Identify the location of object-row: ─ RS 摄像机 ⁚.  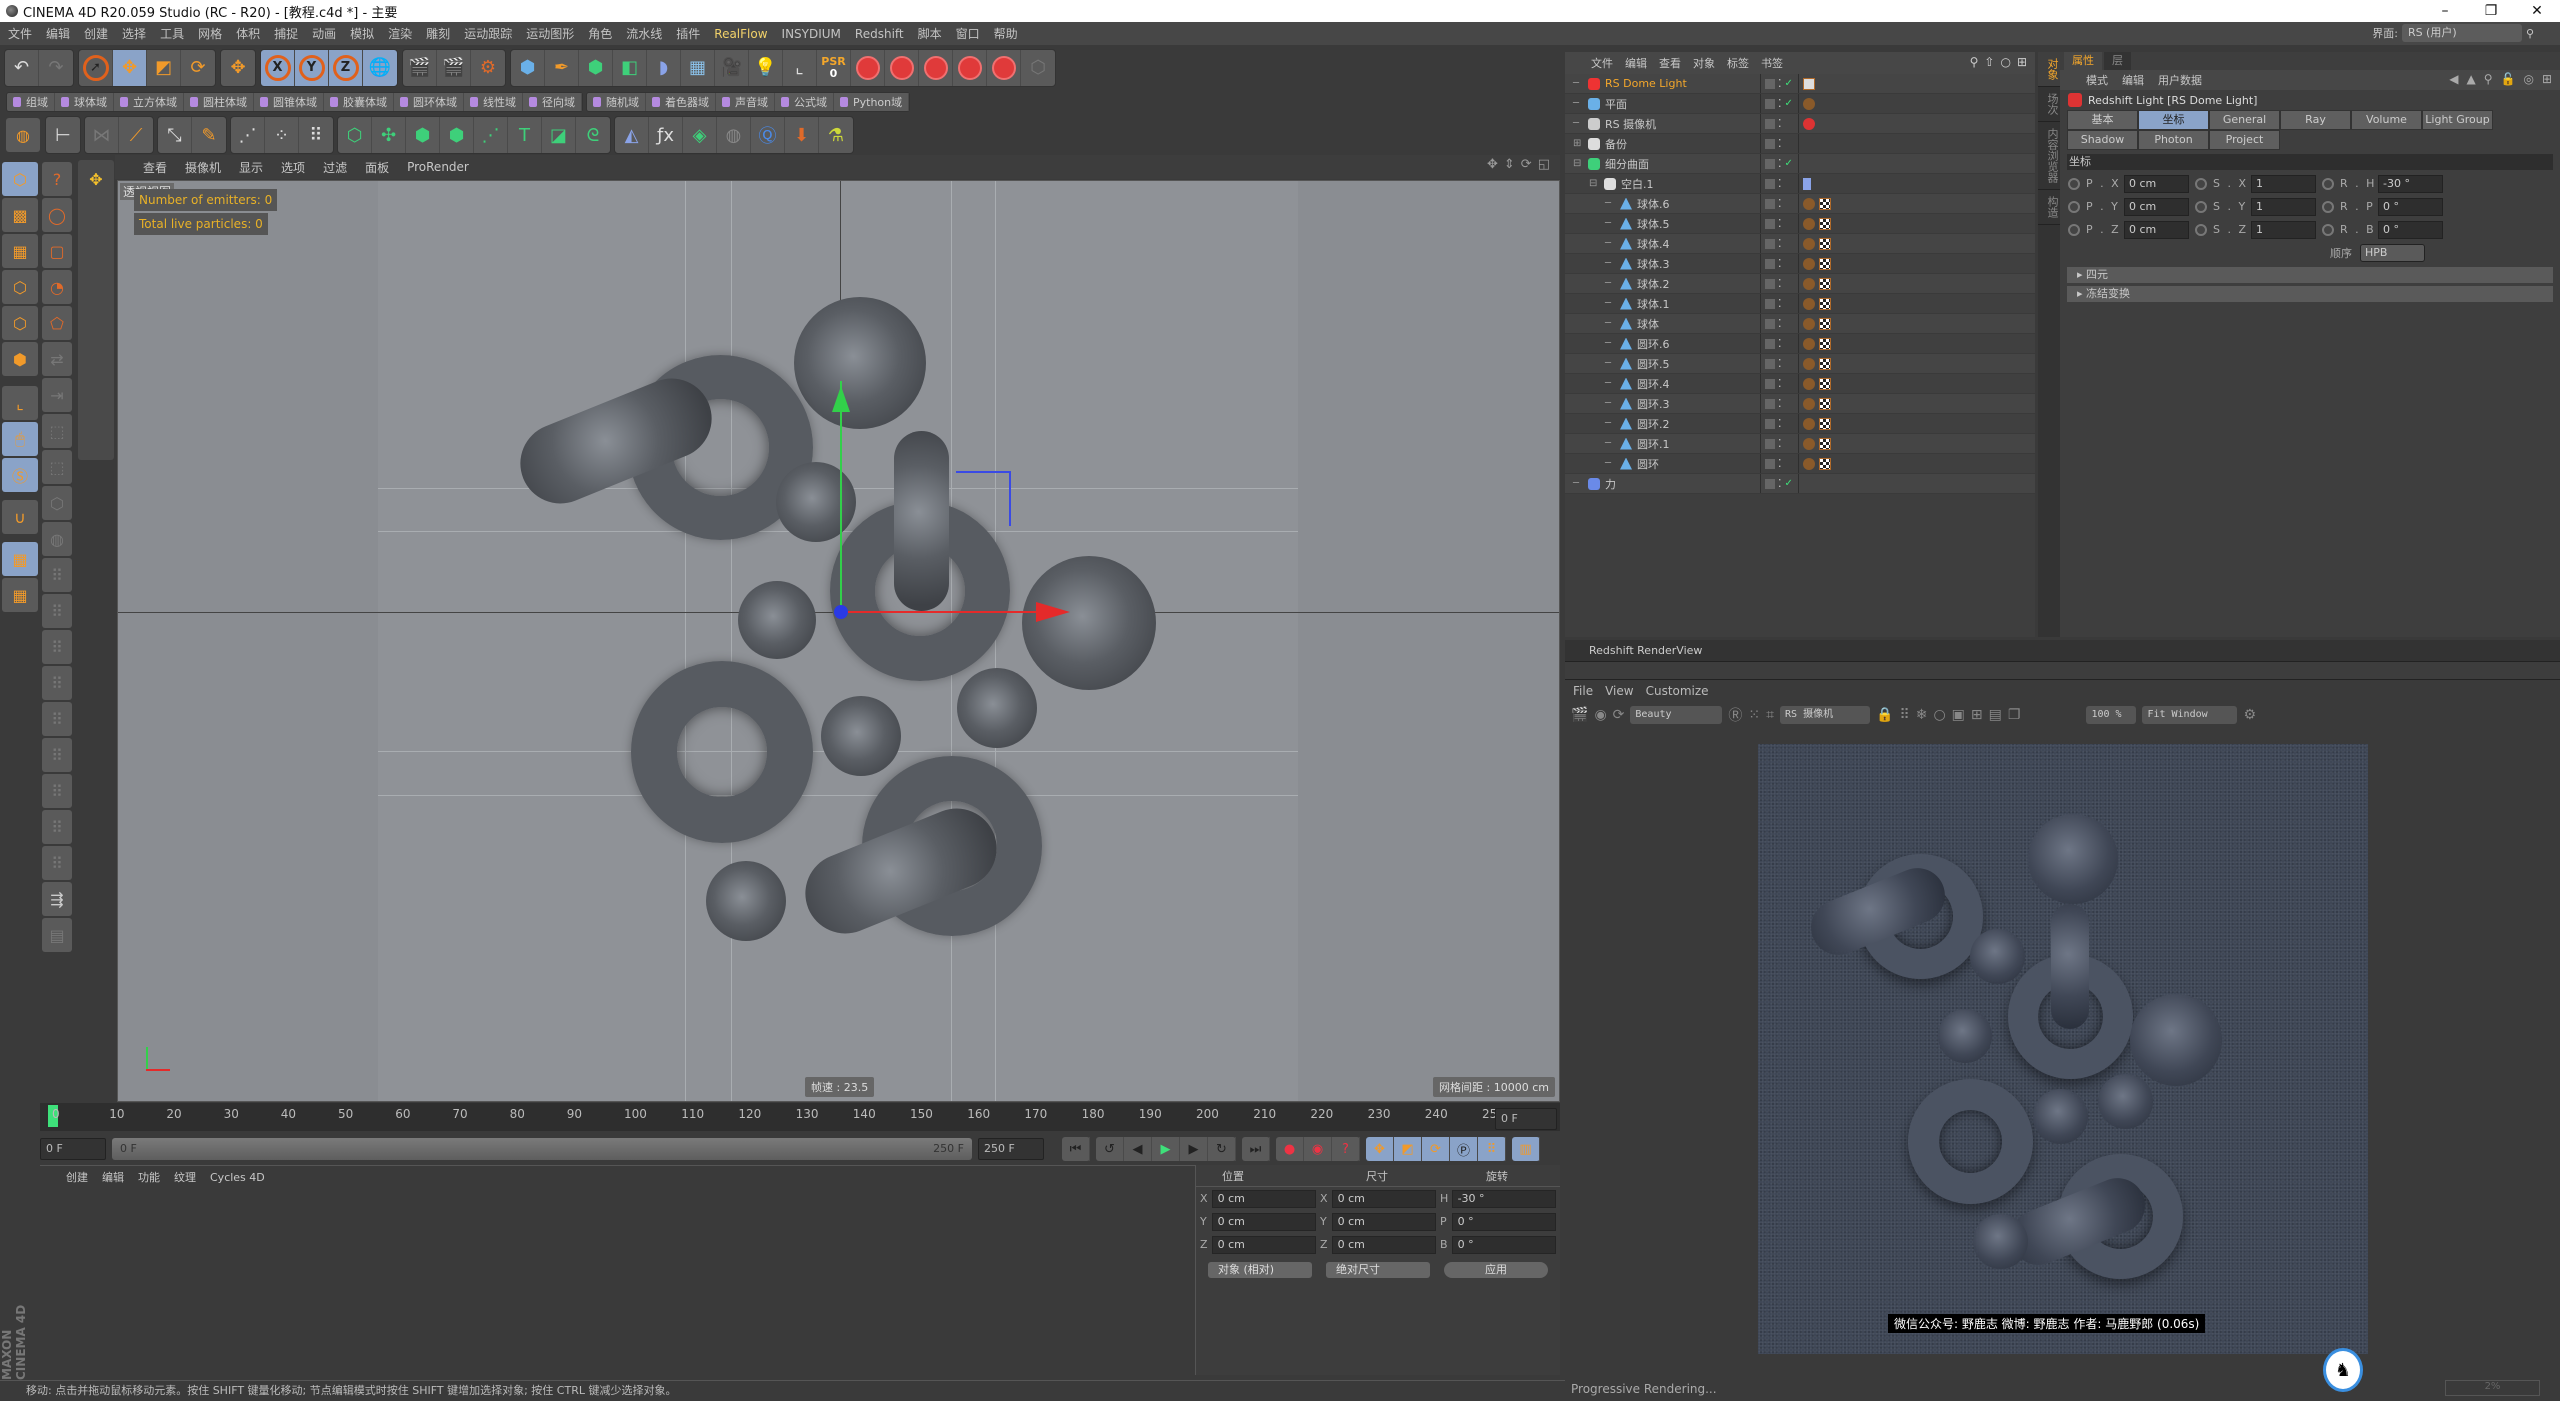
(1800, 124).